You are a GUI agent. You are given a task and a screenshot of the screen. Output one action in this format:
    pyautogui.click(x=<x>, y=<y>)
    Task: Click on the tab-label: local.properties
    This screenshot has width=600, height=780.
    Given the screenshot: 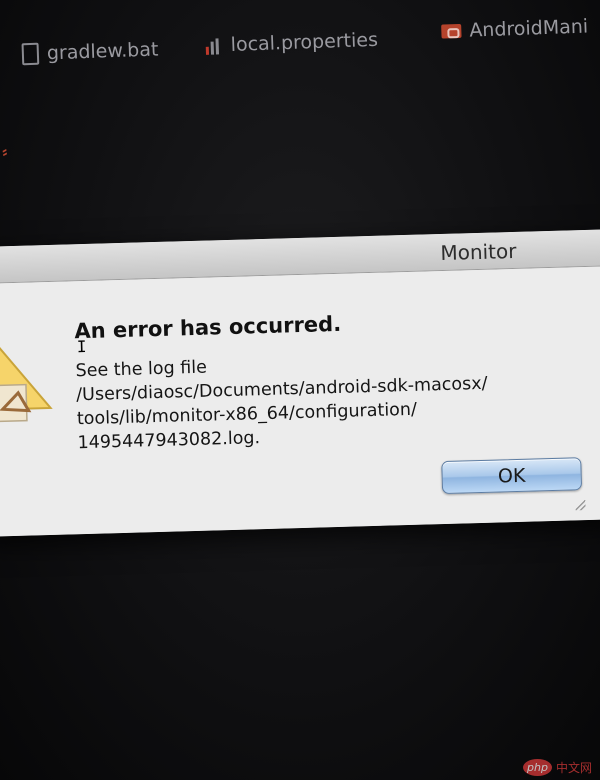 What is the action you would take?
    pyautogui.click(x=304, y=42)
    